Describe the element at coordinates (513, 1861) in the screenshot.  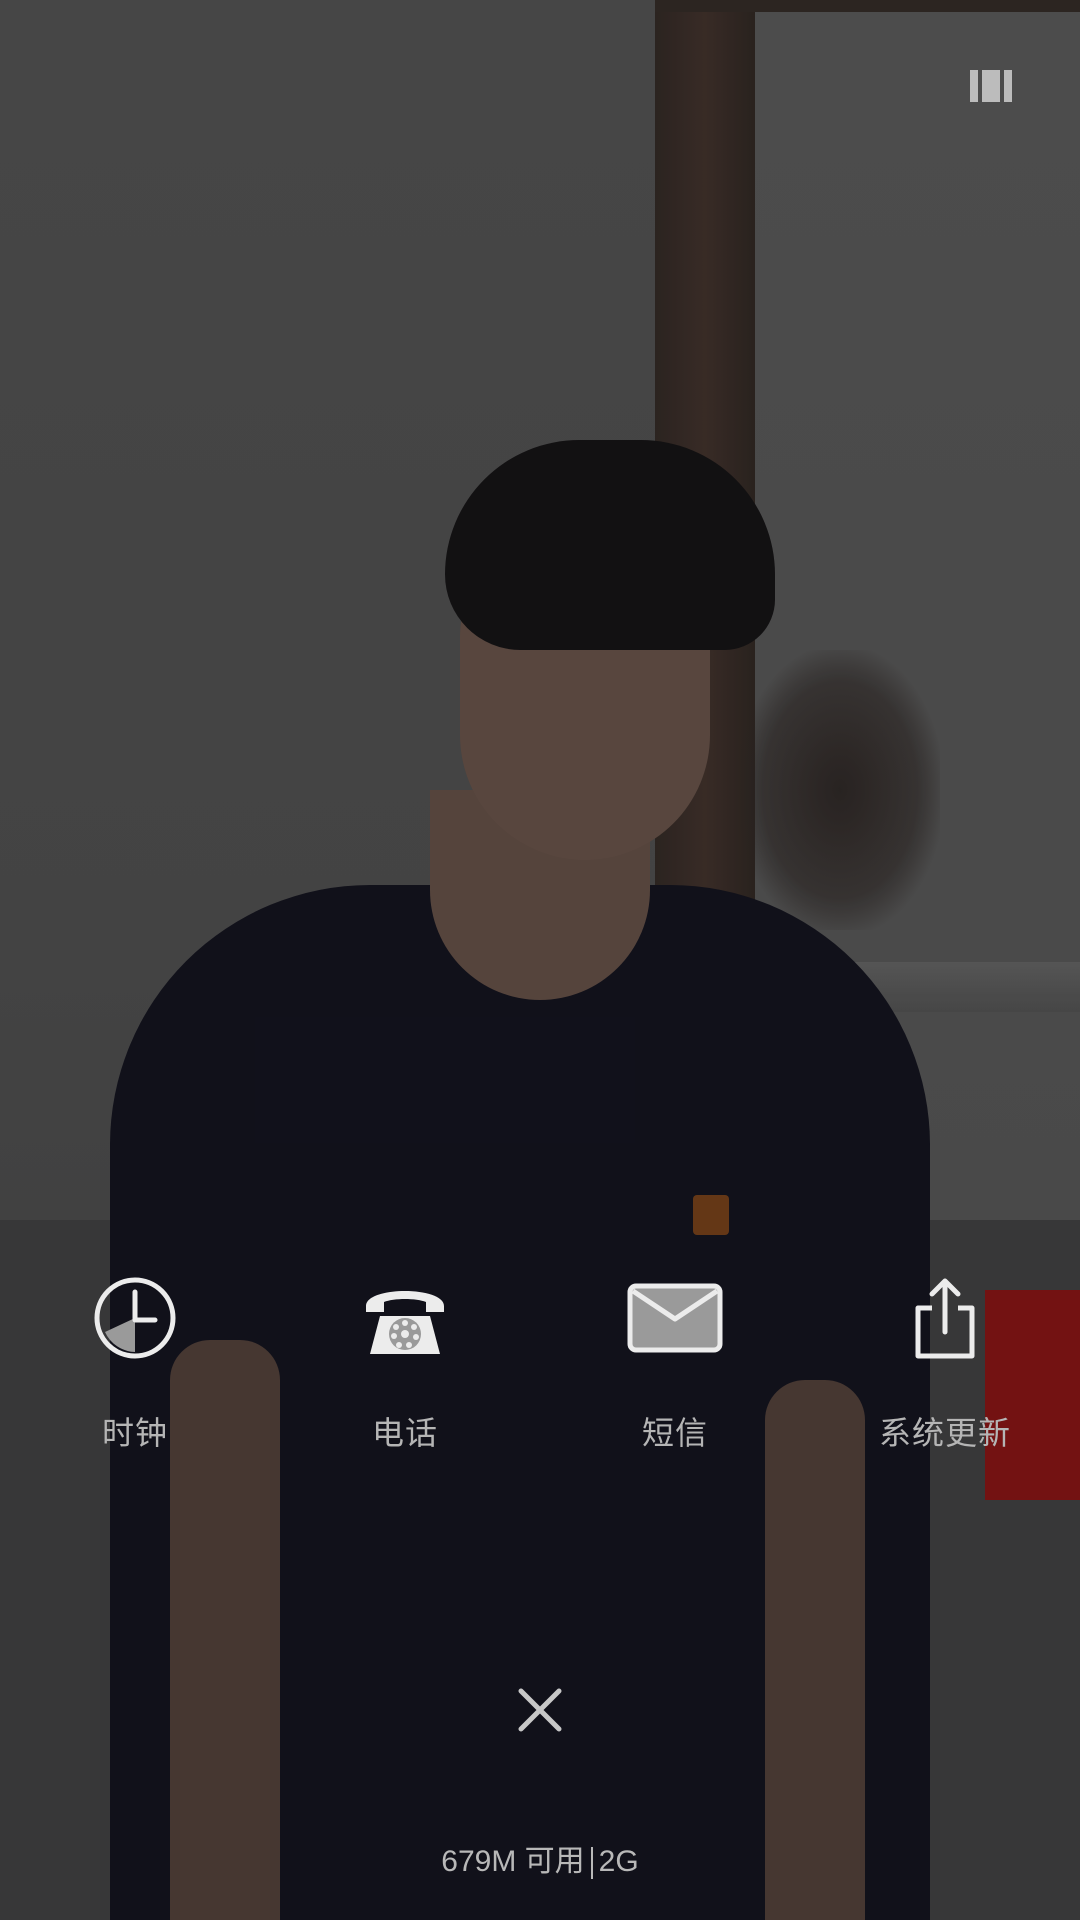
I see `memory-available: 679M 可用` at that location.